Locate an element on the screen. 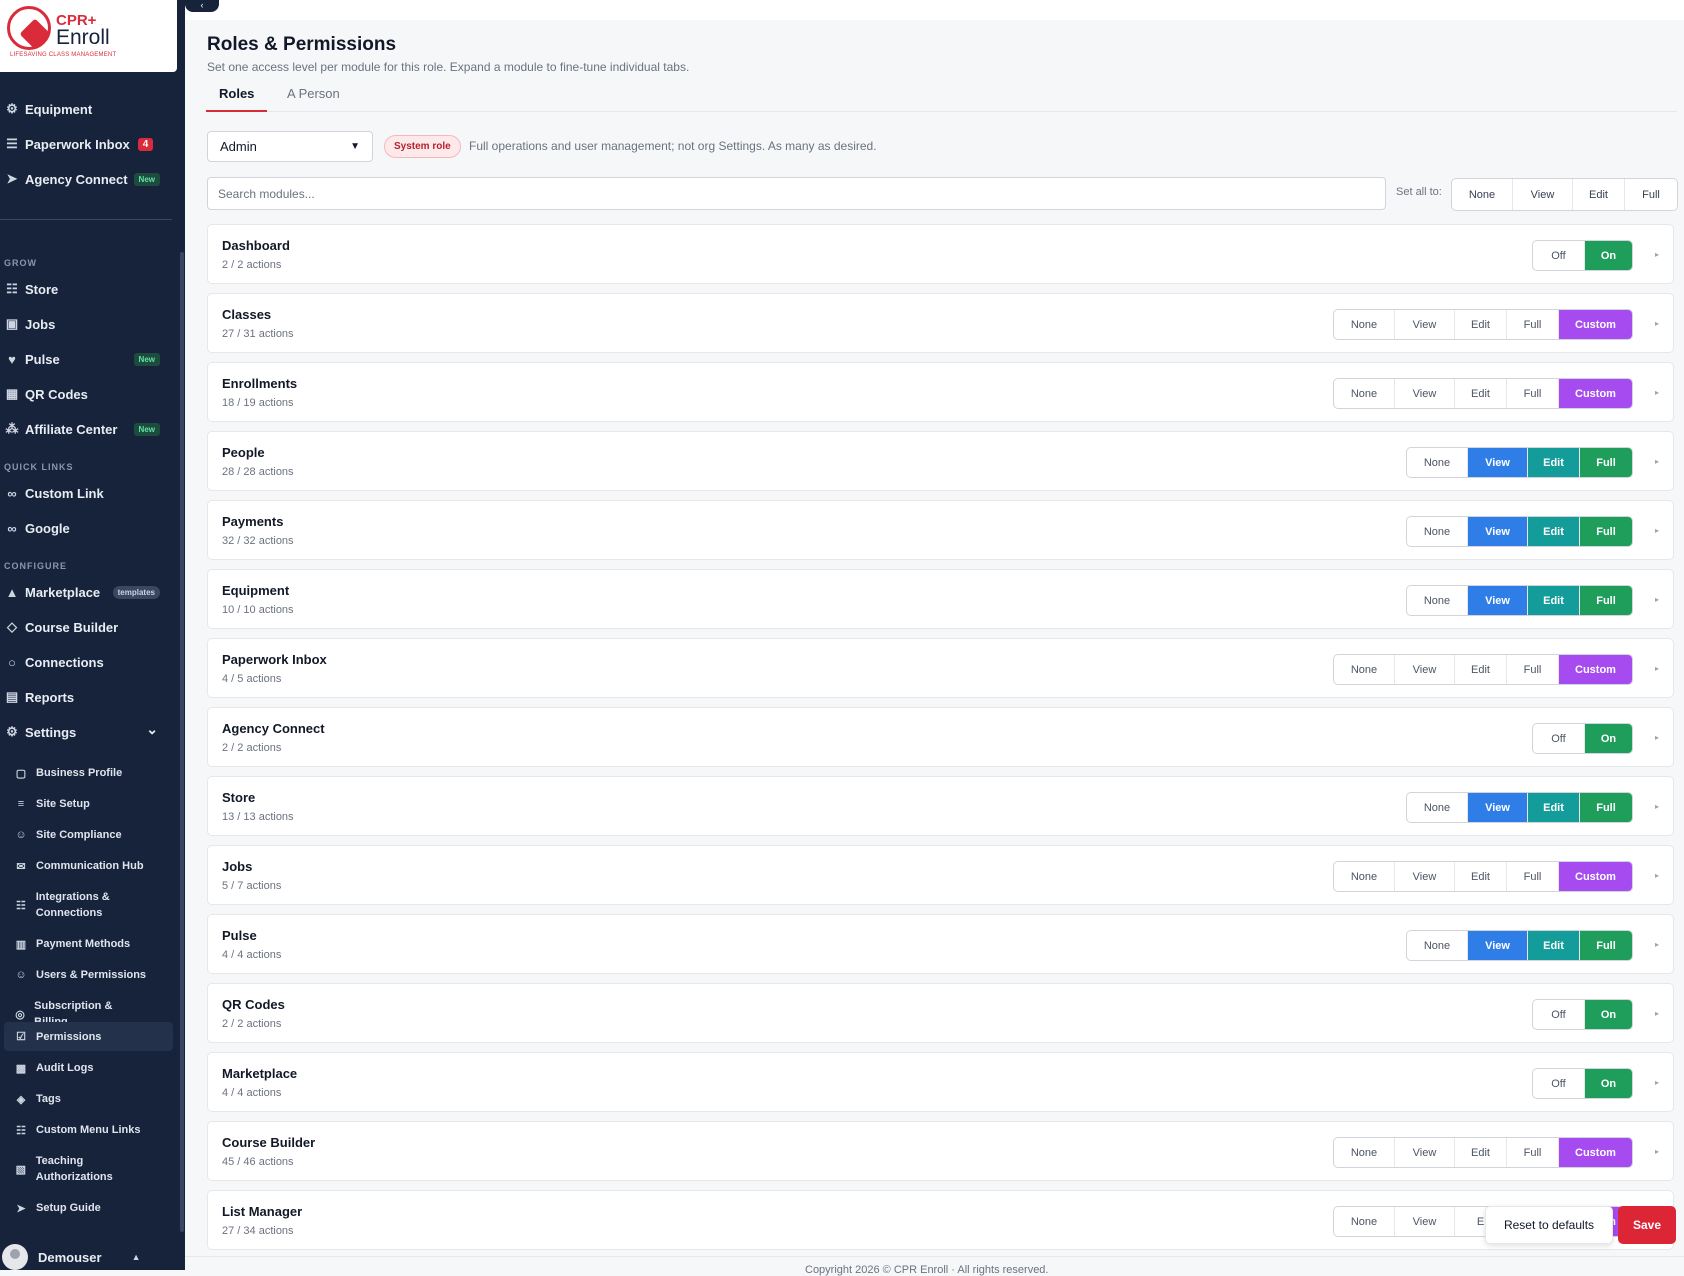 The image size is (1684, 1276). logo: CPR+ Enroll LIFESAVING CLASS MANAGEMENT is located at coordinates (88, 36).